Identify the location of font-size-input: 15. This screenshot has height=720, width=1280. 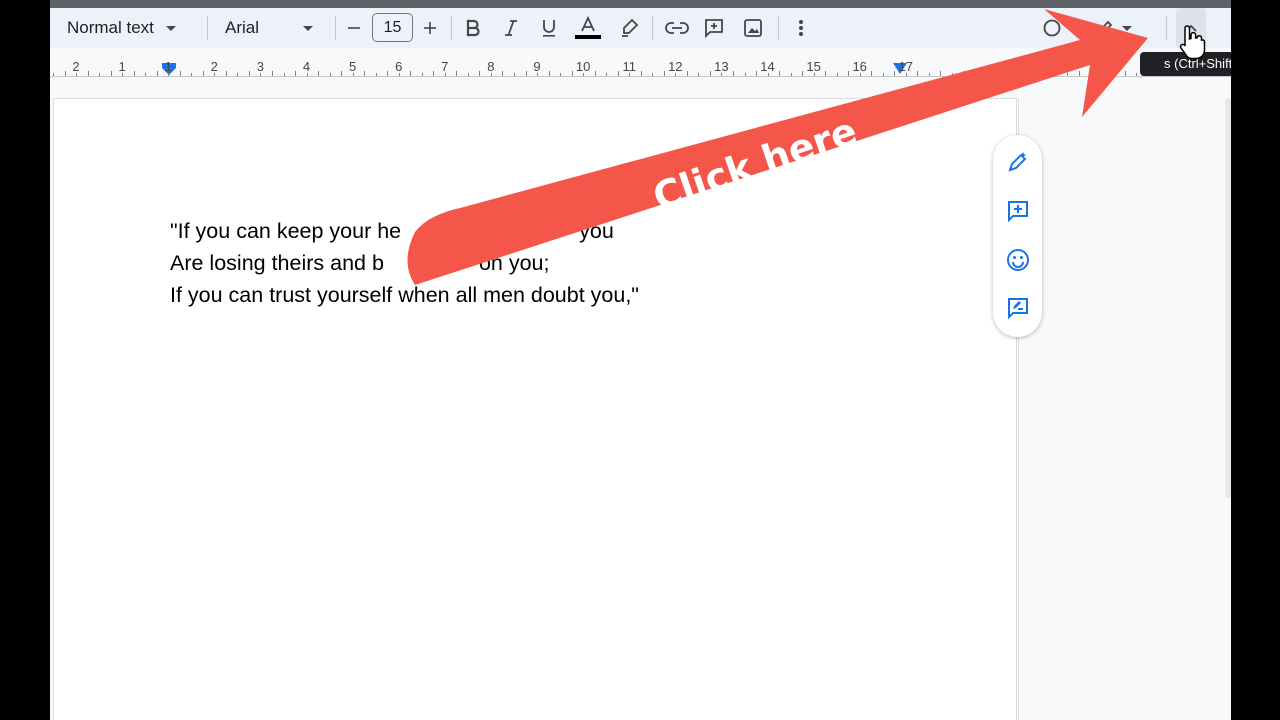
(392, 27).